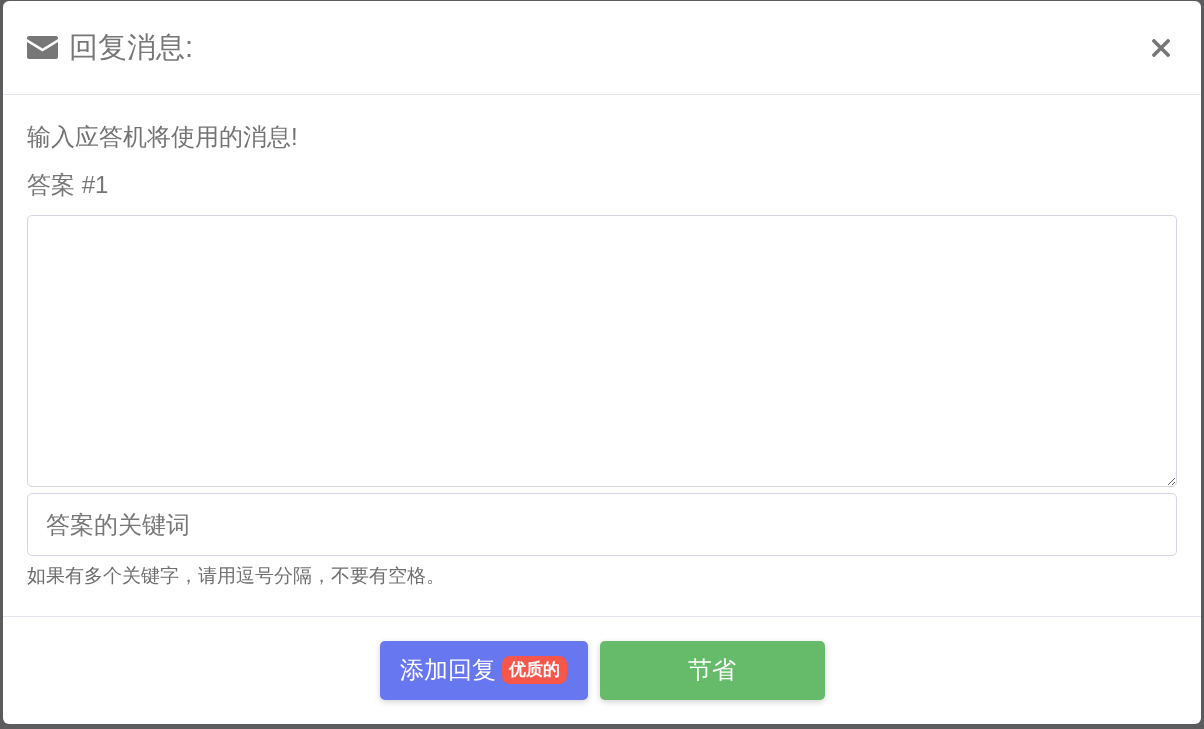 Image resolution: width=1204 pixels, height=729 pixels. What do you see at coordinates (236, 576) in the screenshot?
I see `hint-text: 如果有多个关键字，请用逗号分隔，不要有空格。` at bounding box center [236, 576].